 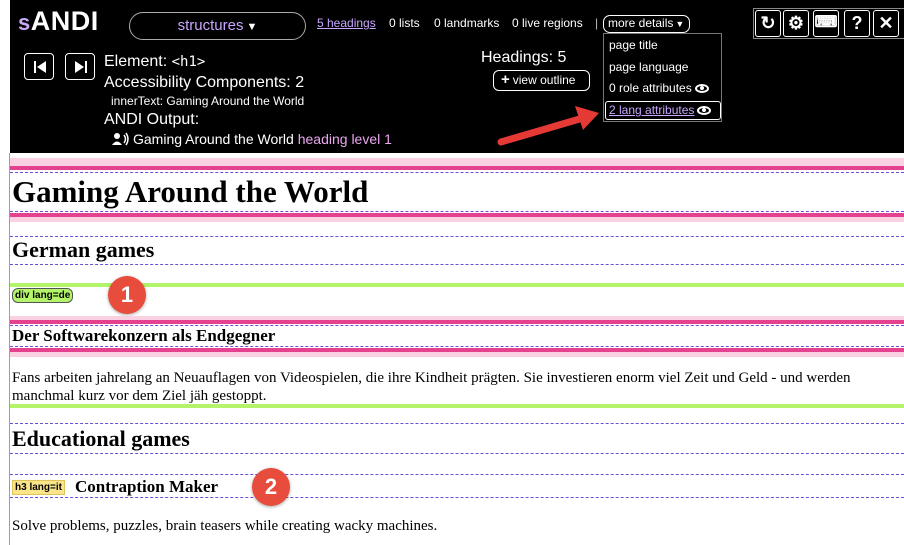 I want to click on h2-educational-outline-bottom, so click(x=457, y=453).